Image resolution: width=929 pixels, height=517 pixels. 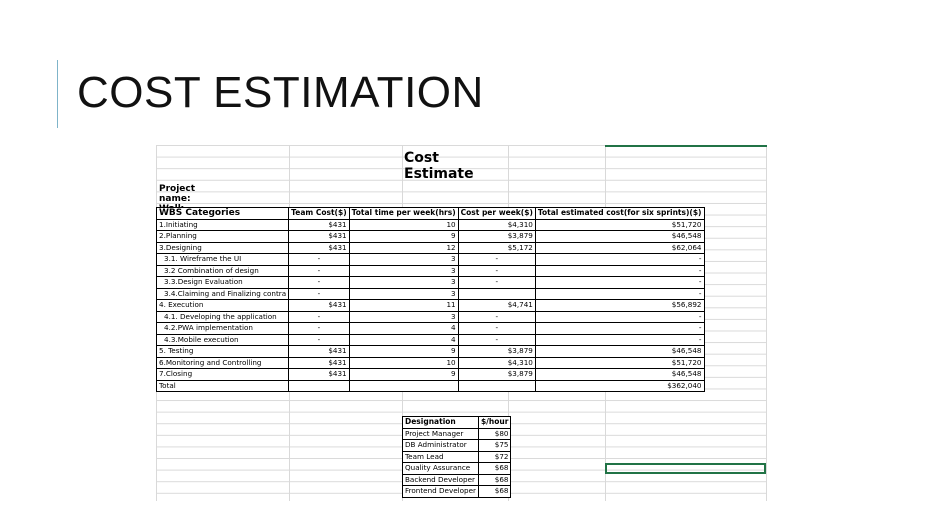 I want to click on cell-designation: Frontend Developer, so click(x=440, y=491).